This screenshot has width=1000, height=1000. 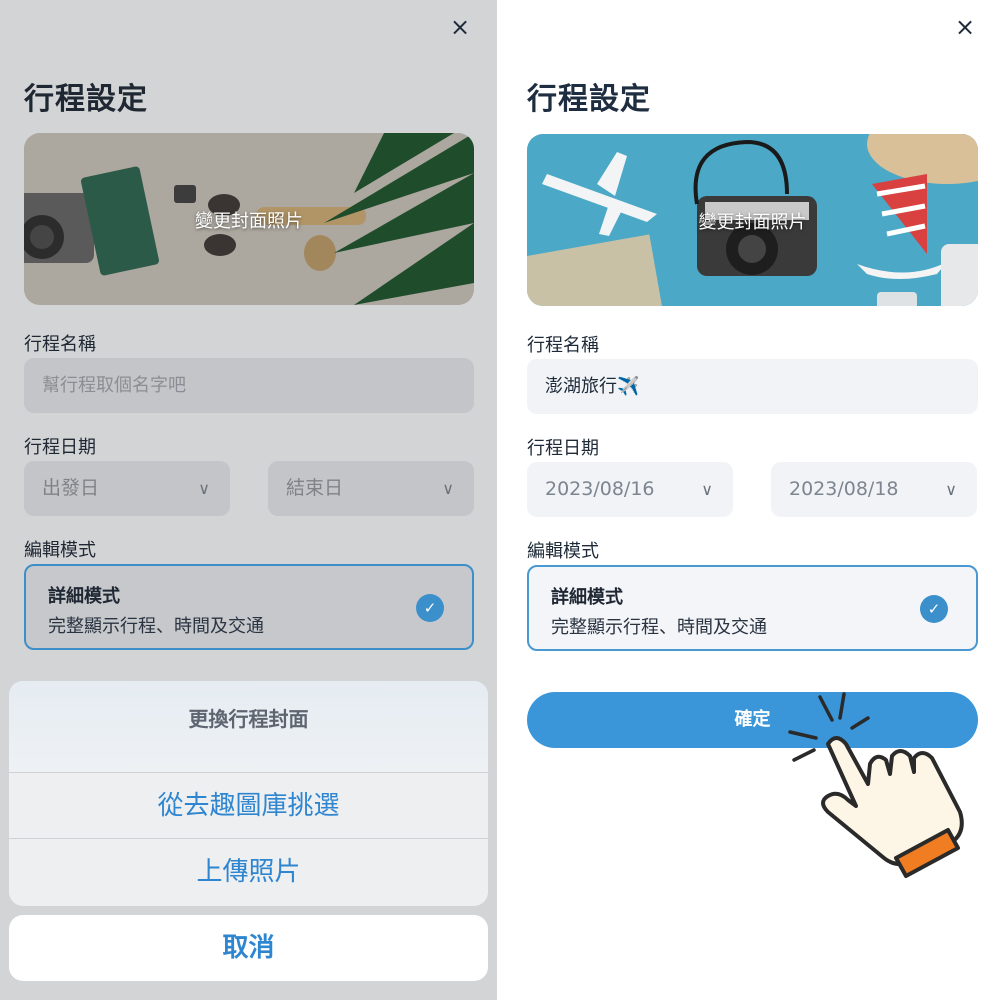 I want to click on choose-from-gallery-button: 從去趣圖庫挑選, so click(x=248, y=806).